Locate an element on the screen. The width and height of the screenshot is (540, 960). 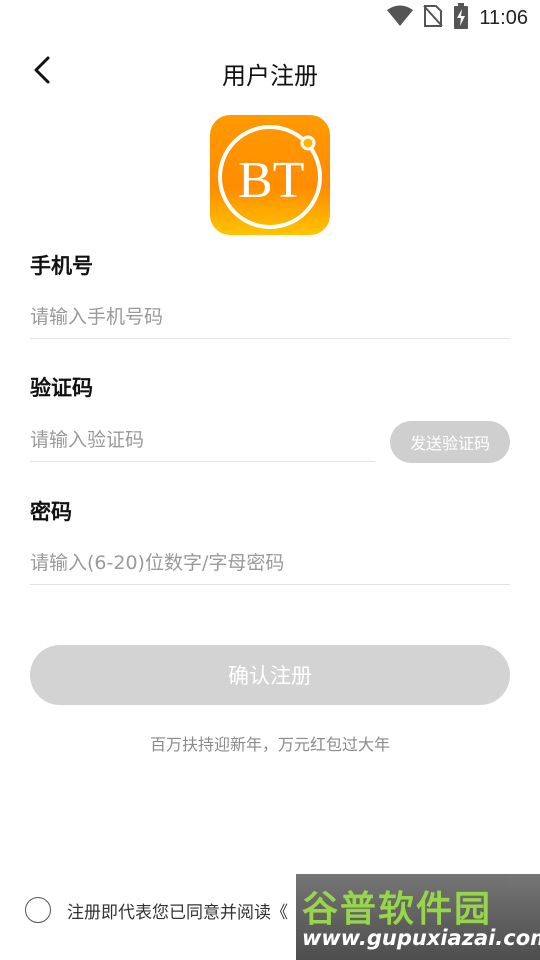
nav-bar: 用户注册 is located at coordinates (270, 72).